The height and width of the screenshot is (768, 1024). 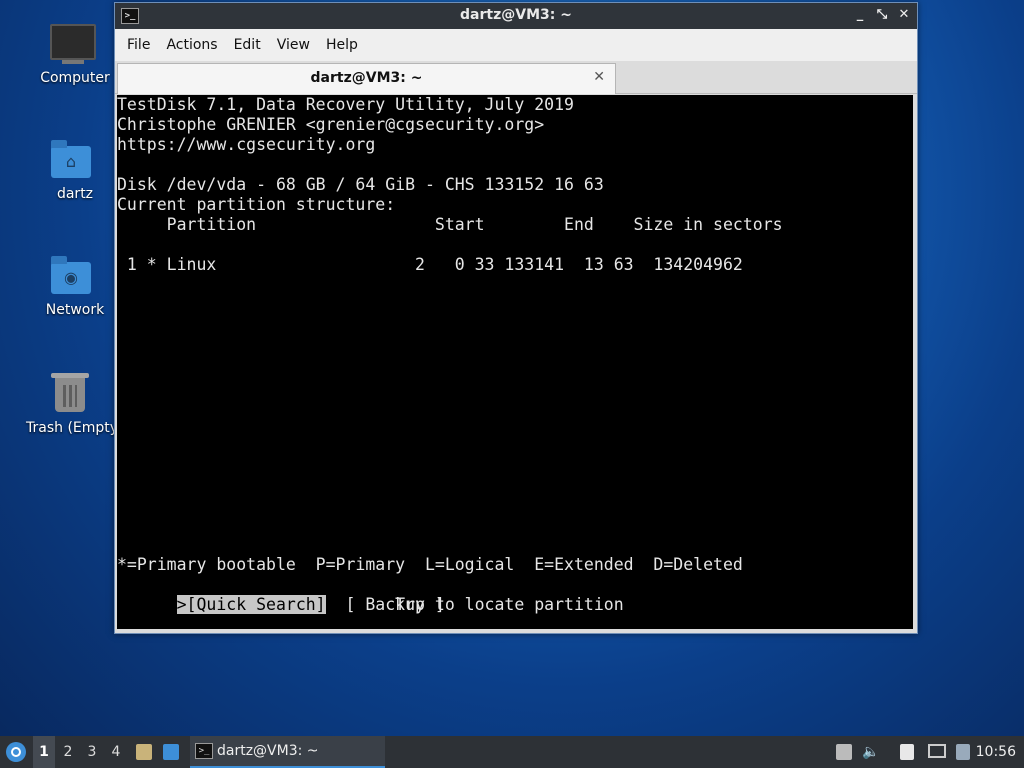 I want to click on menu-file: File, so click(x=138, y=45).